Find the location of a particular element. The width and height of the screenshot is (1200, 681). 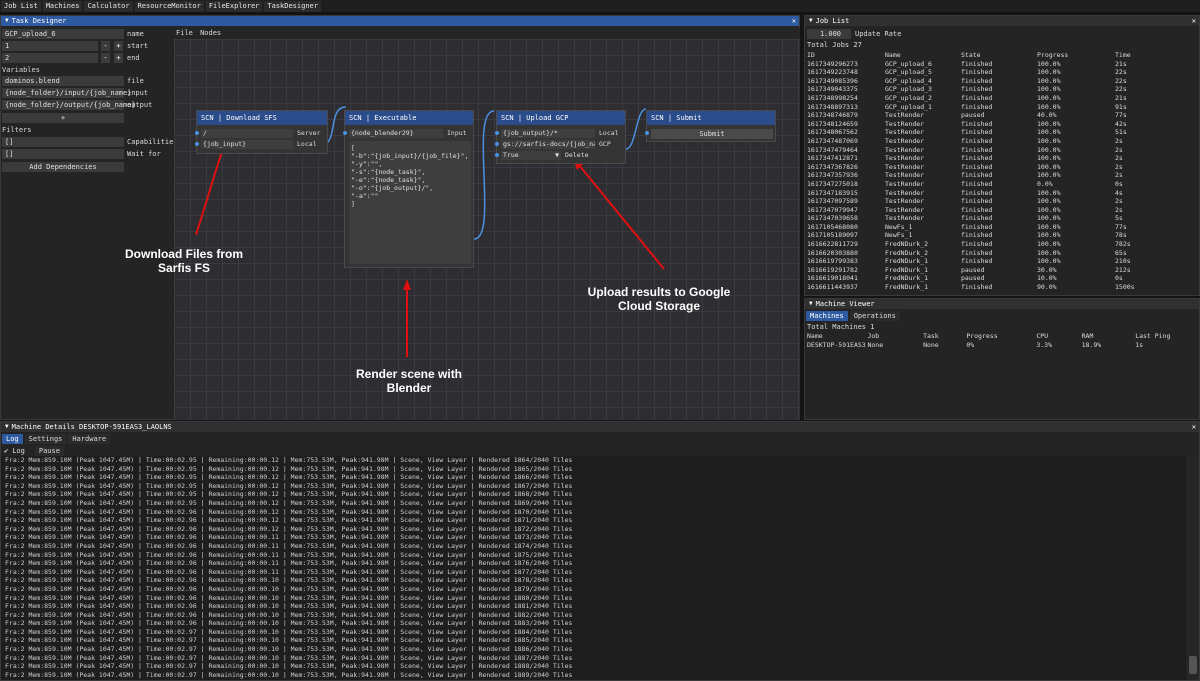

node-menu-file: File is located at coordinates (184, 33).